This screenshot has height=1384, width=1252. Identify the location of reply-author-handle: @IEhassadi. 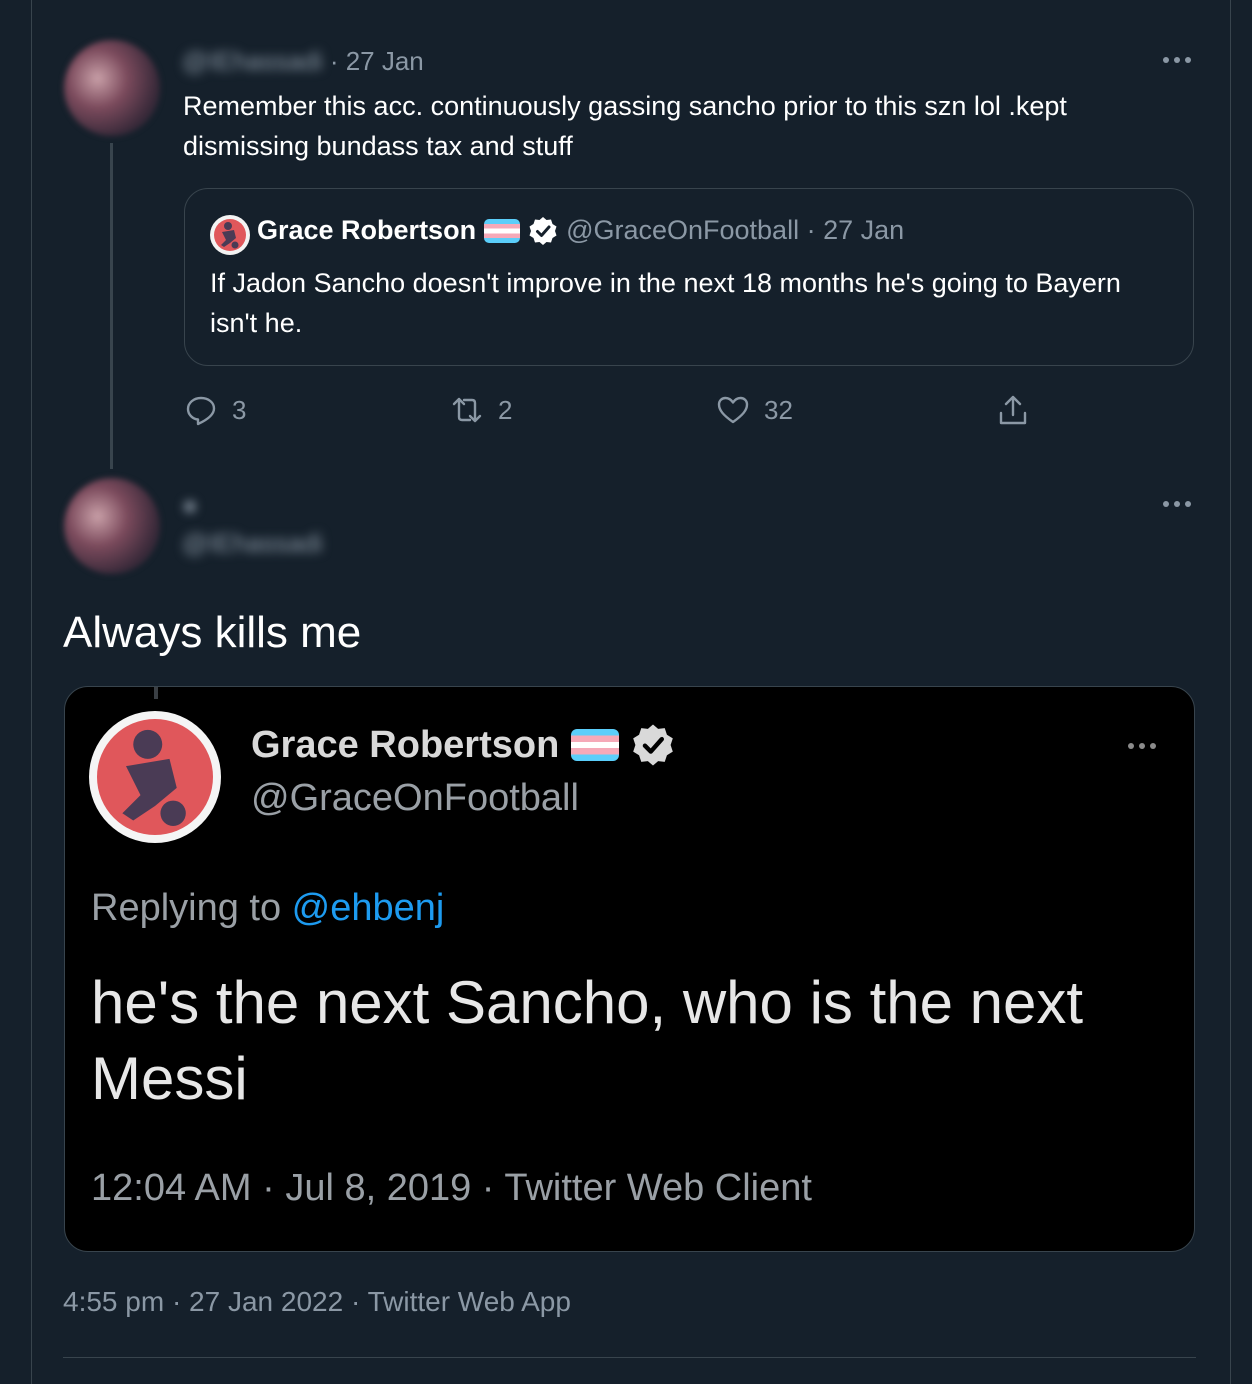
(252, 61).